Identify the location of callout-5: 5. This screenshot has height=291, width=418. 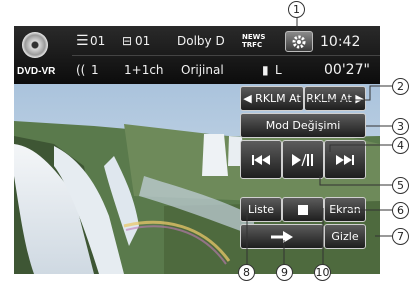
(400, 185).